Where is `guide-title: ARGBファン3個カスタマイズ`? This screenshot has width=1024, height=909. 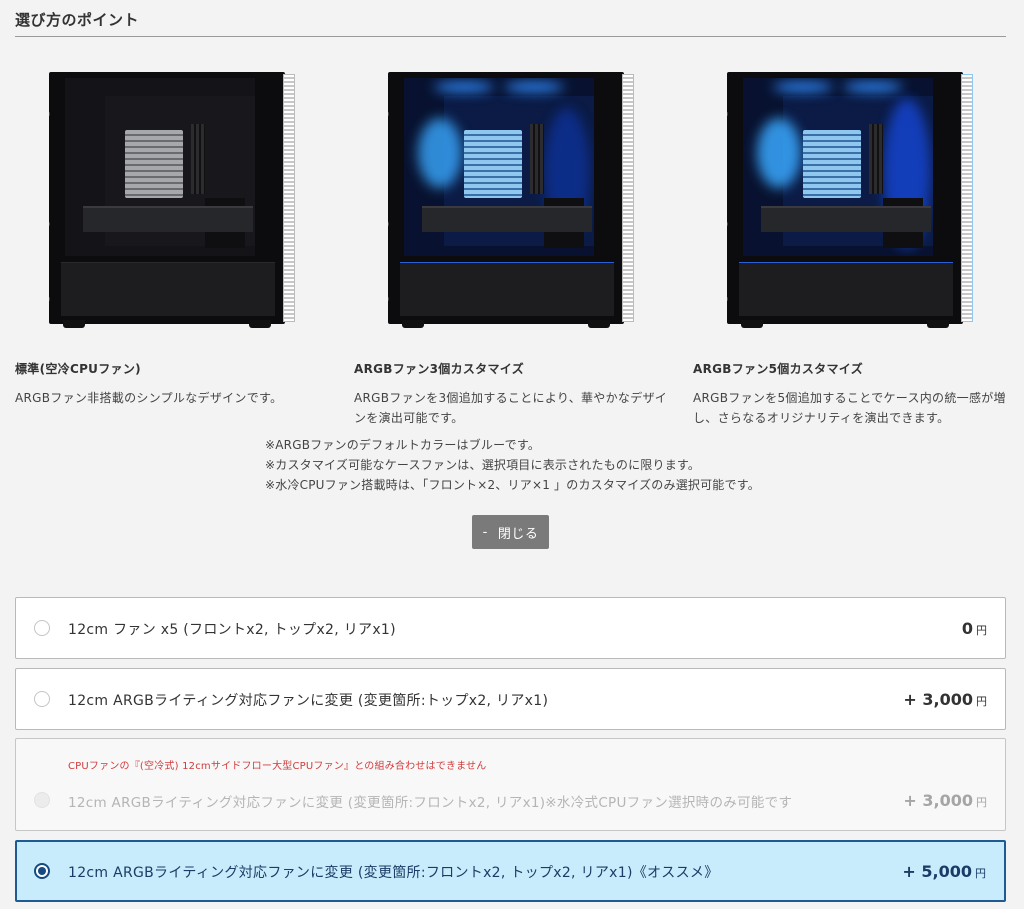 guide-title: ARGBファン3個カスタマイズ is located at coordinates (439, 369).